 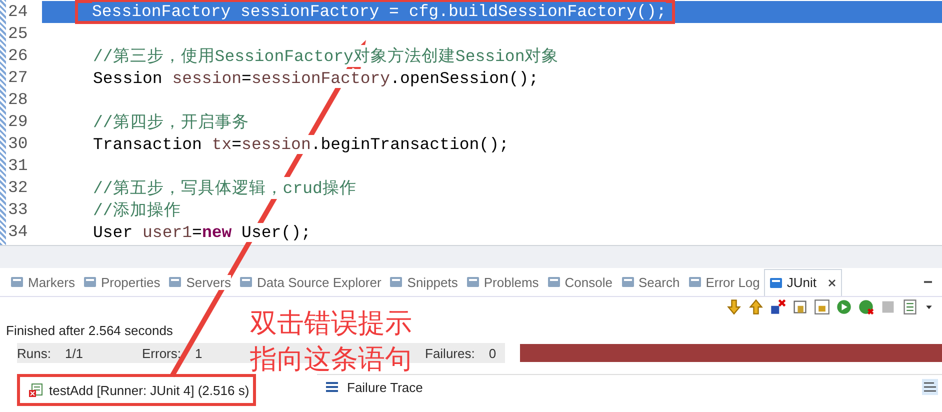 I want to click on line-number: 24, so click(x=24, y=12).